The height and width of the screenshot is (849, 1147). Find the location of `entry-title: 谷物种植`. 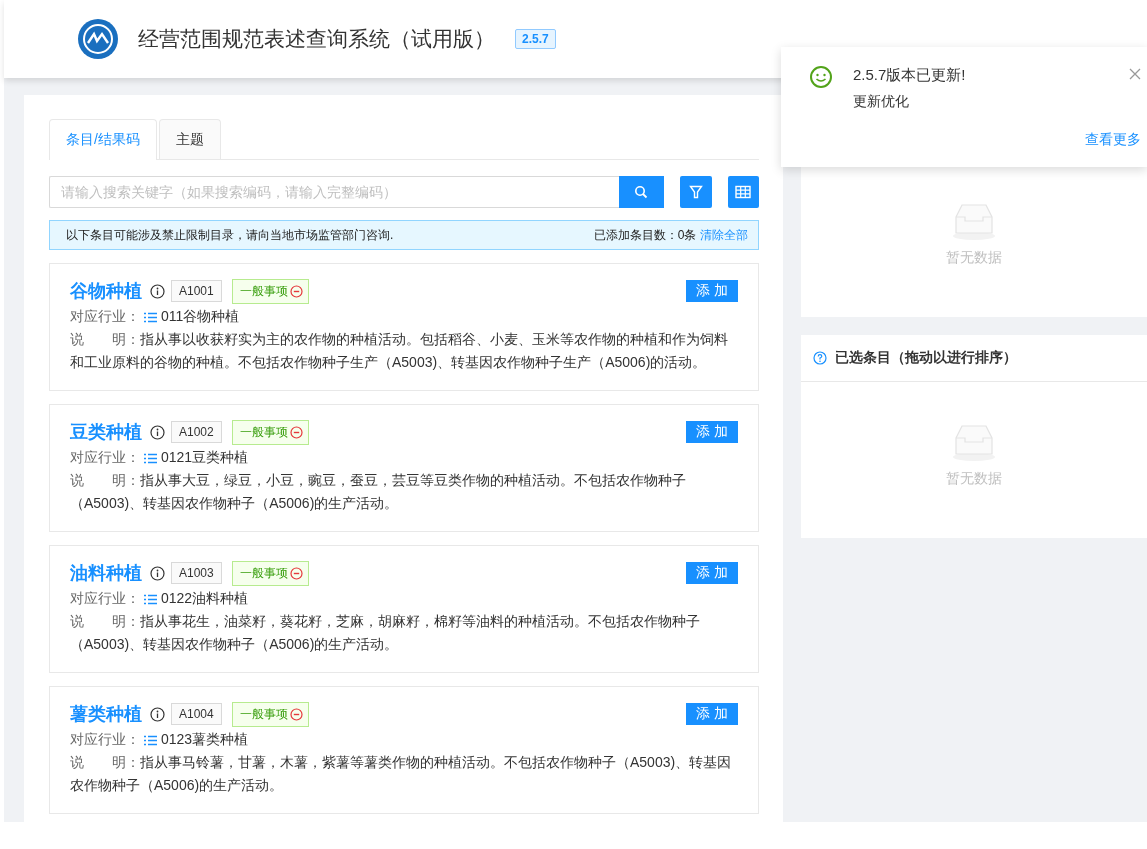

entry-title: 谷物种植 is located at coordinates (106, 291).